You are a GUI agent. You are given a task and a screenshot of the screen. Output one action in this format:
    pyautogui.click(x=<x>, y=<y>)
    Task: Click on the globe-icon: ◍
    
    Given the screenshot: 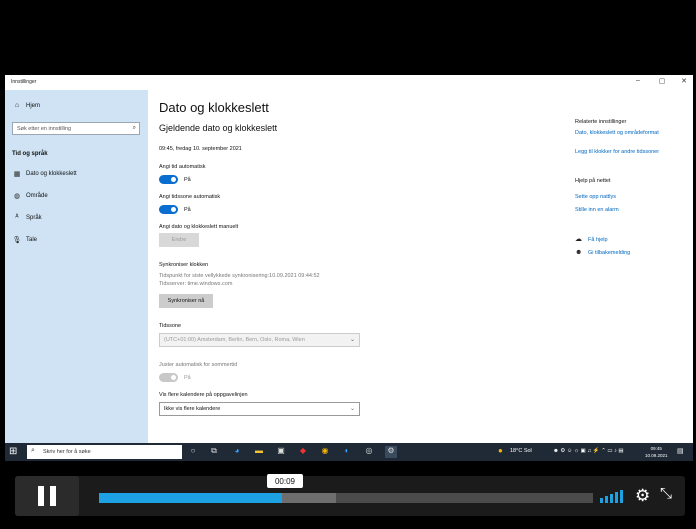 What is the action you would take?
    pyautogui.click(x=17, y=196)
    